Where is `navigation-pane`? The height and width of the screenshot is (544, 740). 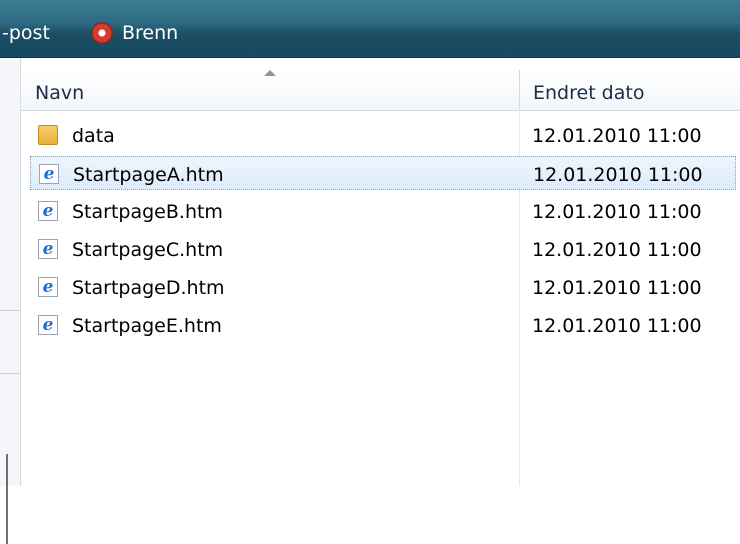
navigation-pane is located at coordinates (10, 301).